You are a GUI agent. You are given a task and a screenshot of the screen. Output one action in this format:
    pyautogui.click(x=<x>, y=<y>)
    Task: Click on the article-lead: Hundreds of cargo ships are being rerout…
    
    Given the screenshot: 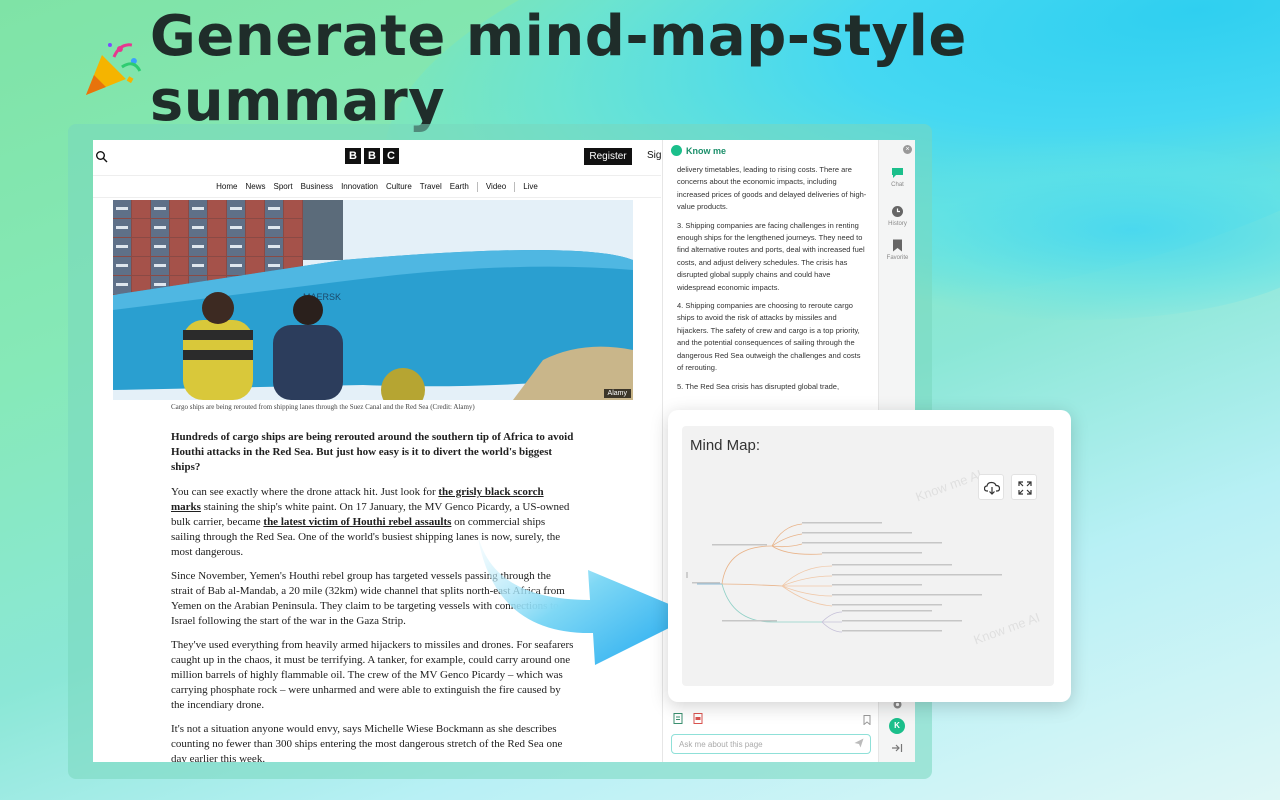 What is the action you would take?
    pyautogui.click(x=372, y=452)
    